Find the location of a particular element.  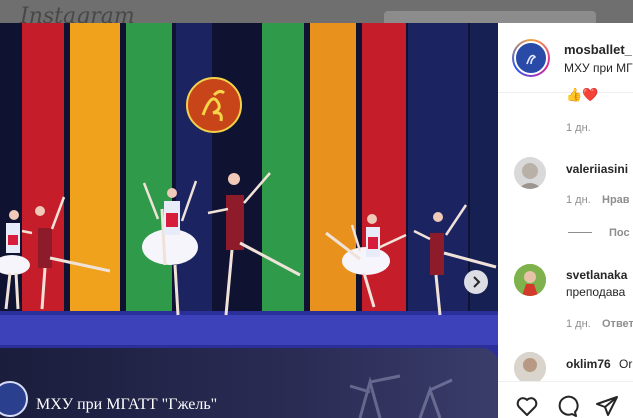

comment-username: oklim76 is located at coordinates (588, 364).